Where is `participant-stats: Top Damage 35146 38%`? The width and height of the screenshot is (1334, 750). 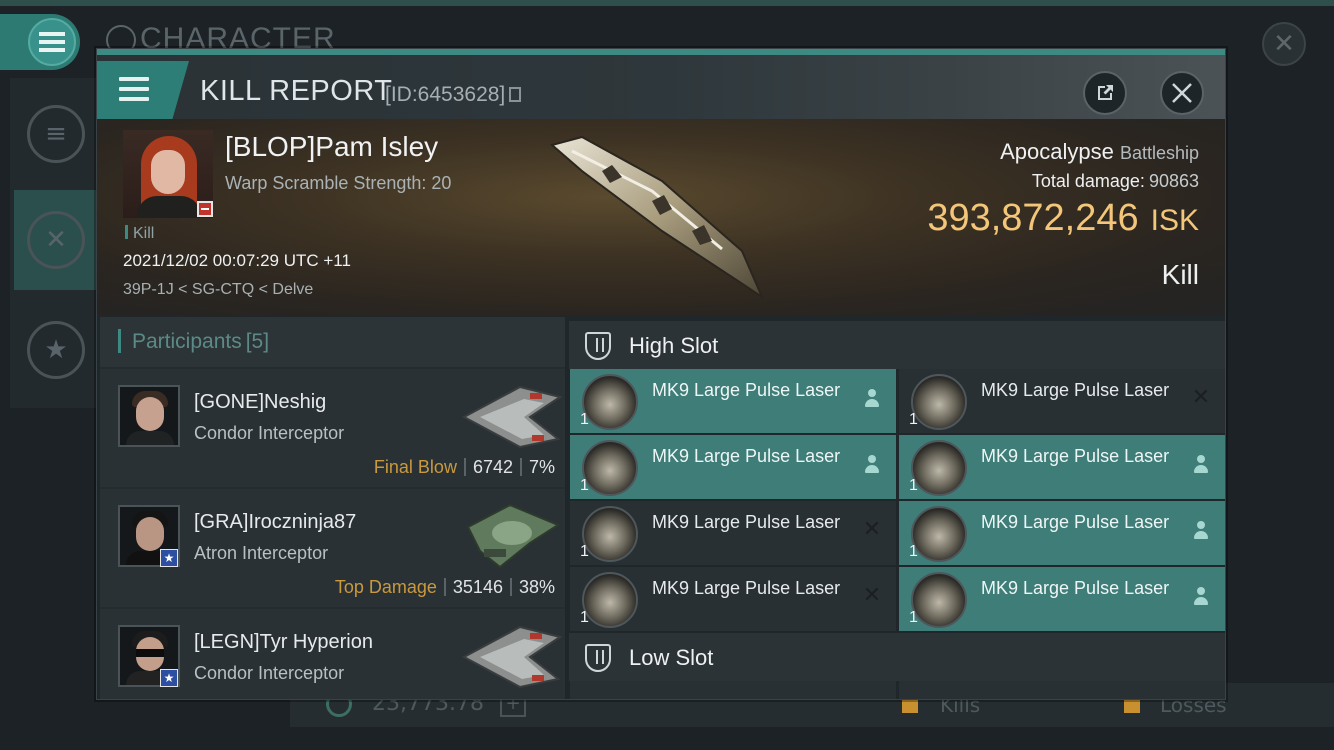 participant-stats: Top Damage 35146 38% is located at coordinates (444, 587).